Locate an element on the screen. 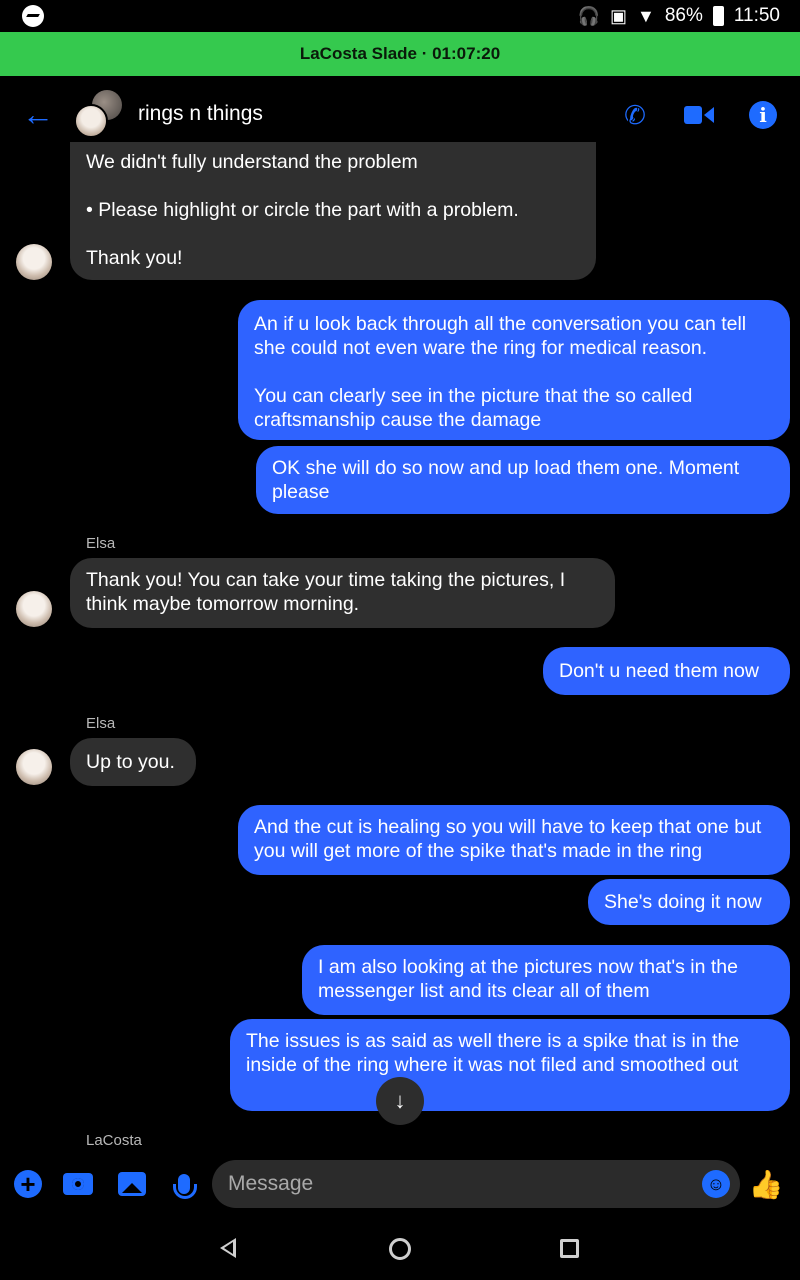 This screenshot has height=1280, width=800. arrow-down-icon: ↓ is located at coordinates (400, 1100).